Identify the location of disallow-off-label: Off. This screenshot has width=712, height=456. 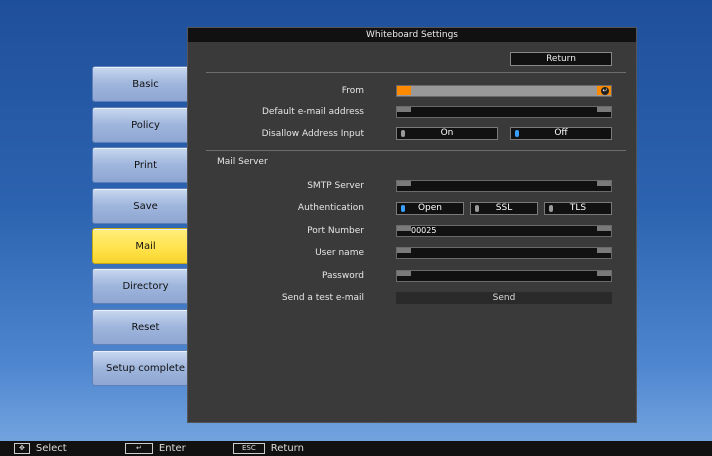
(561, 133).